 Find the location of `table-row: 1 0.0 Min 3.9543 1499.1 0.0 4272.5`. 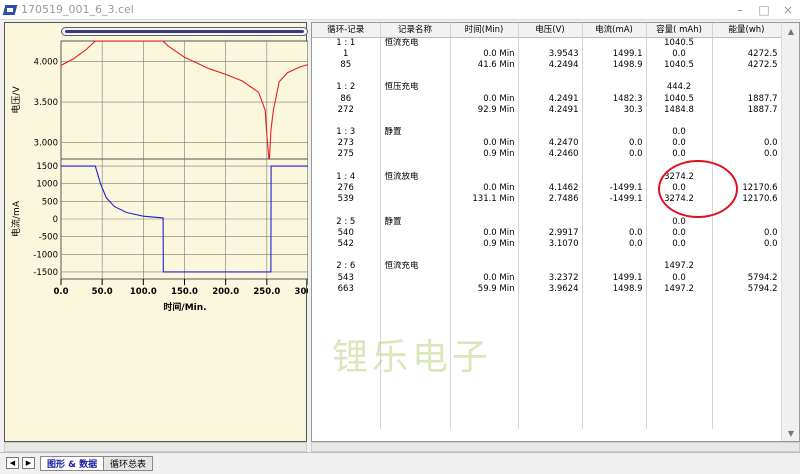

table-row: 1 0.0 Min 3.9543 1499.1 0.0 4272.5 is located at coordinates (547, 54).